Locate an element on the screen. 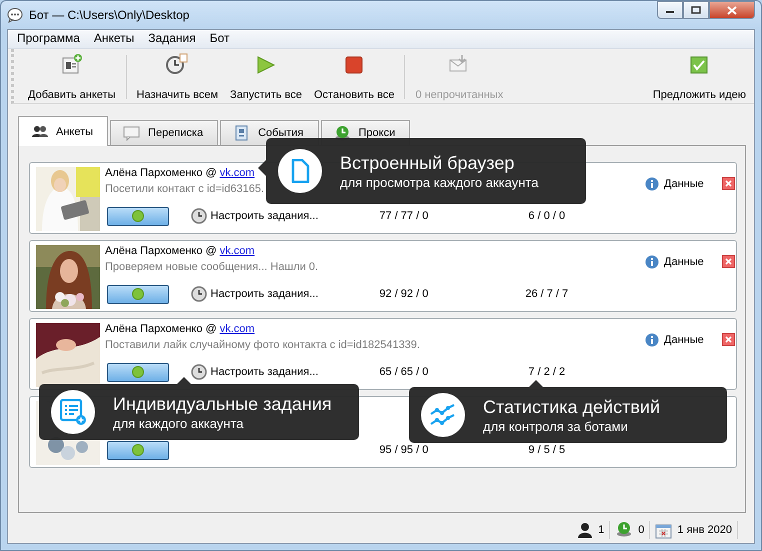  status-text: Поставили лайк случайному фото контакта с id=id182541339. is located at coordinates (262, 345).